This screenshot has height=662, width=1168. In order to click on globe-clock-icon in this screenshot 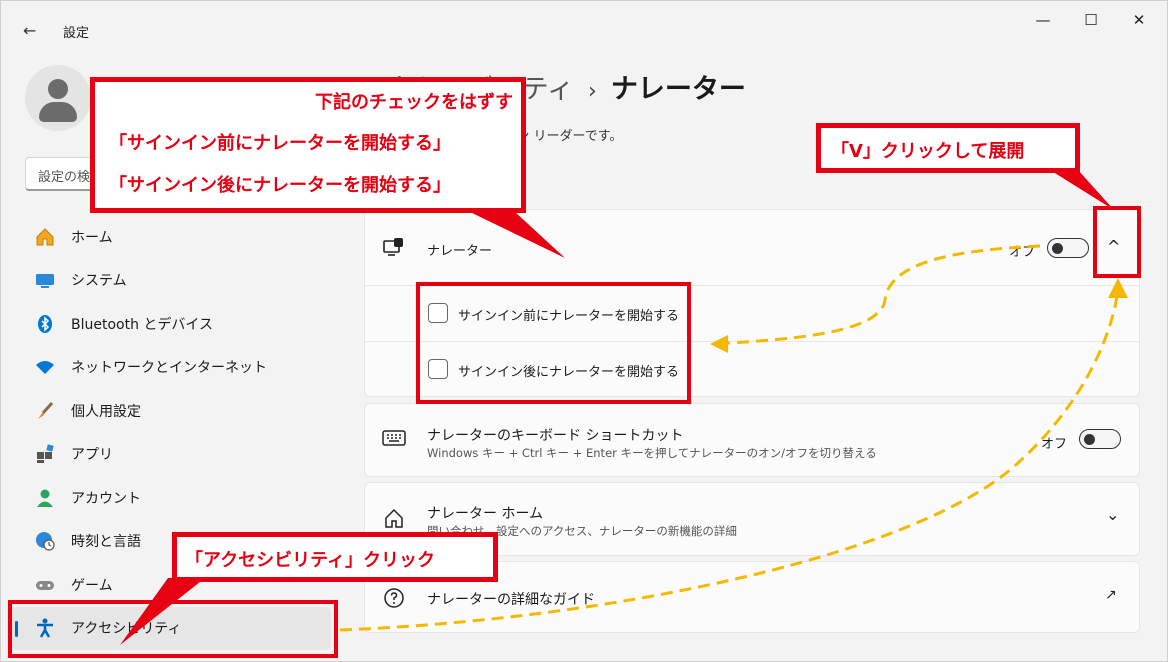, I will do `click(45, 541)`.